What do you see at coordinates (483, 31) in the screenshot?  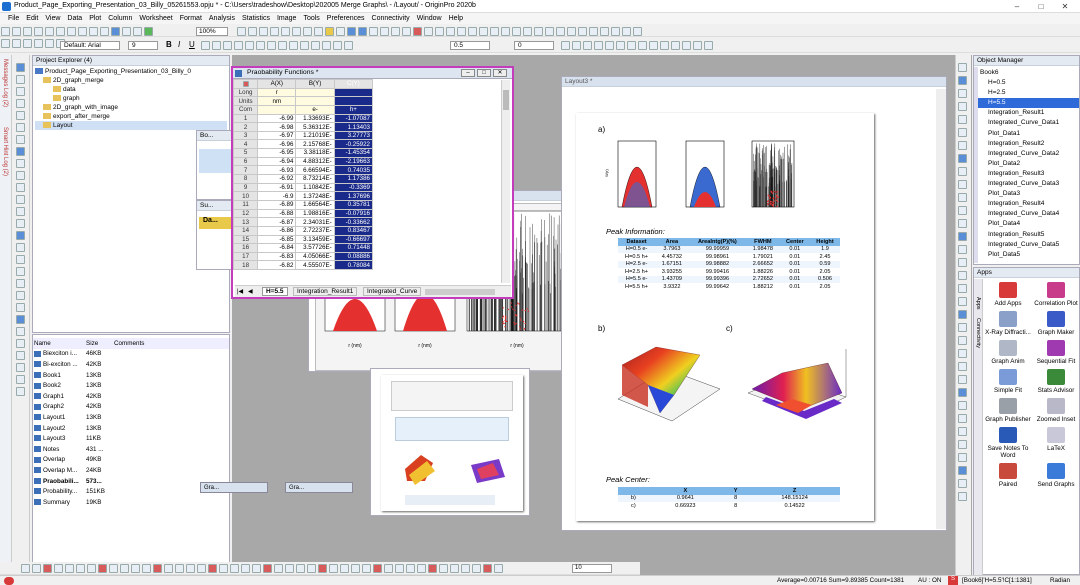 I see `set-z-icon` at bounding box center [483, 31].